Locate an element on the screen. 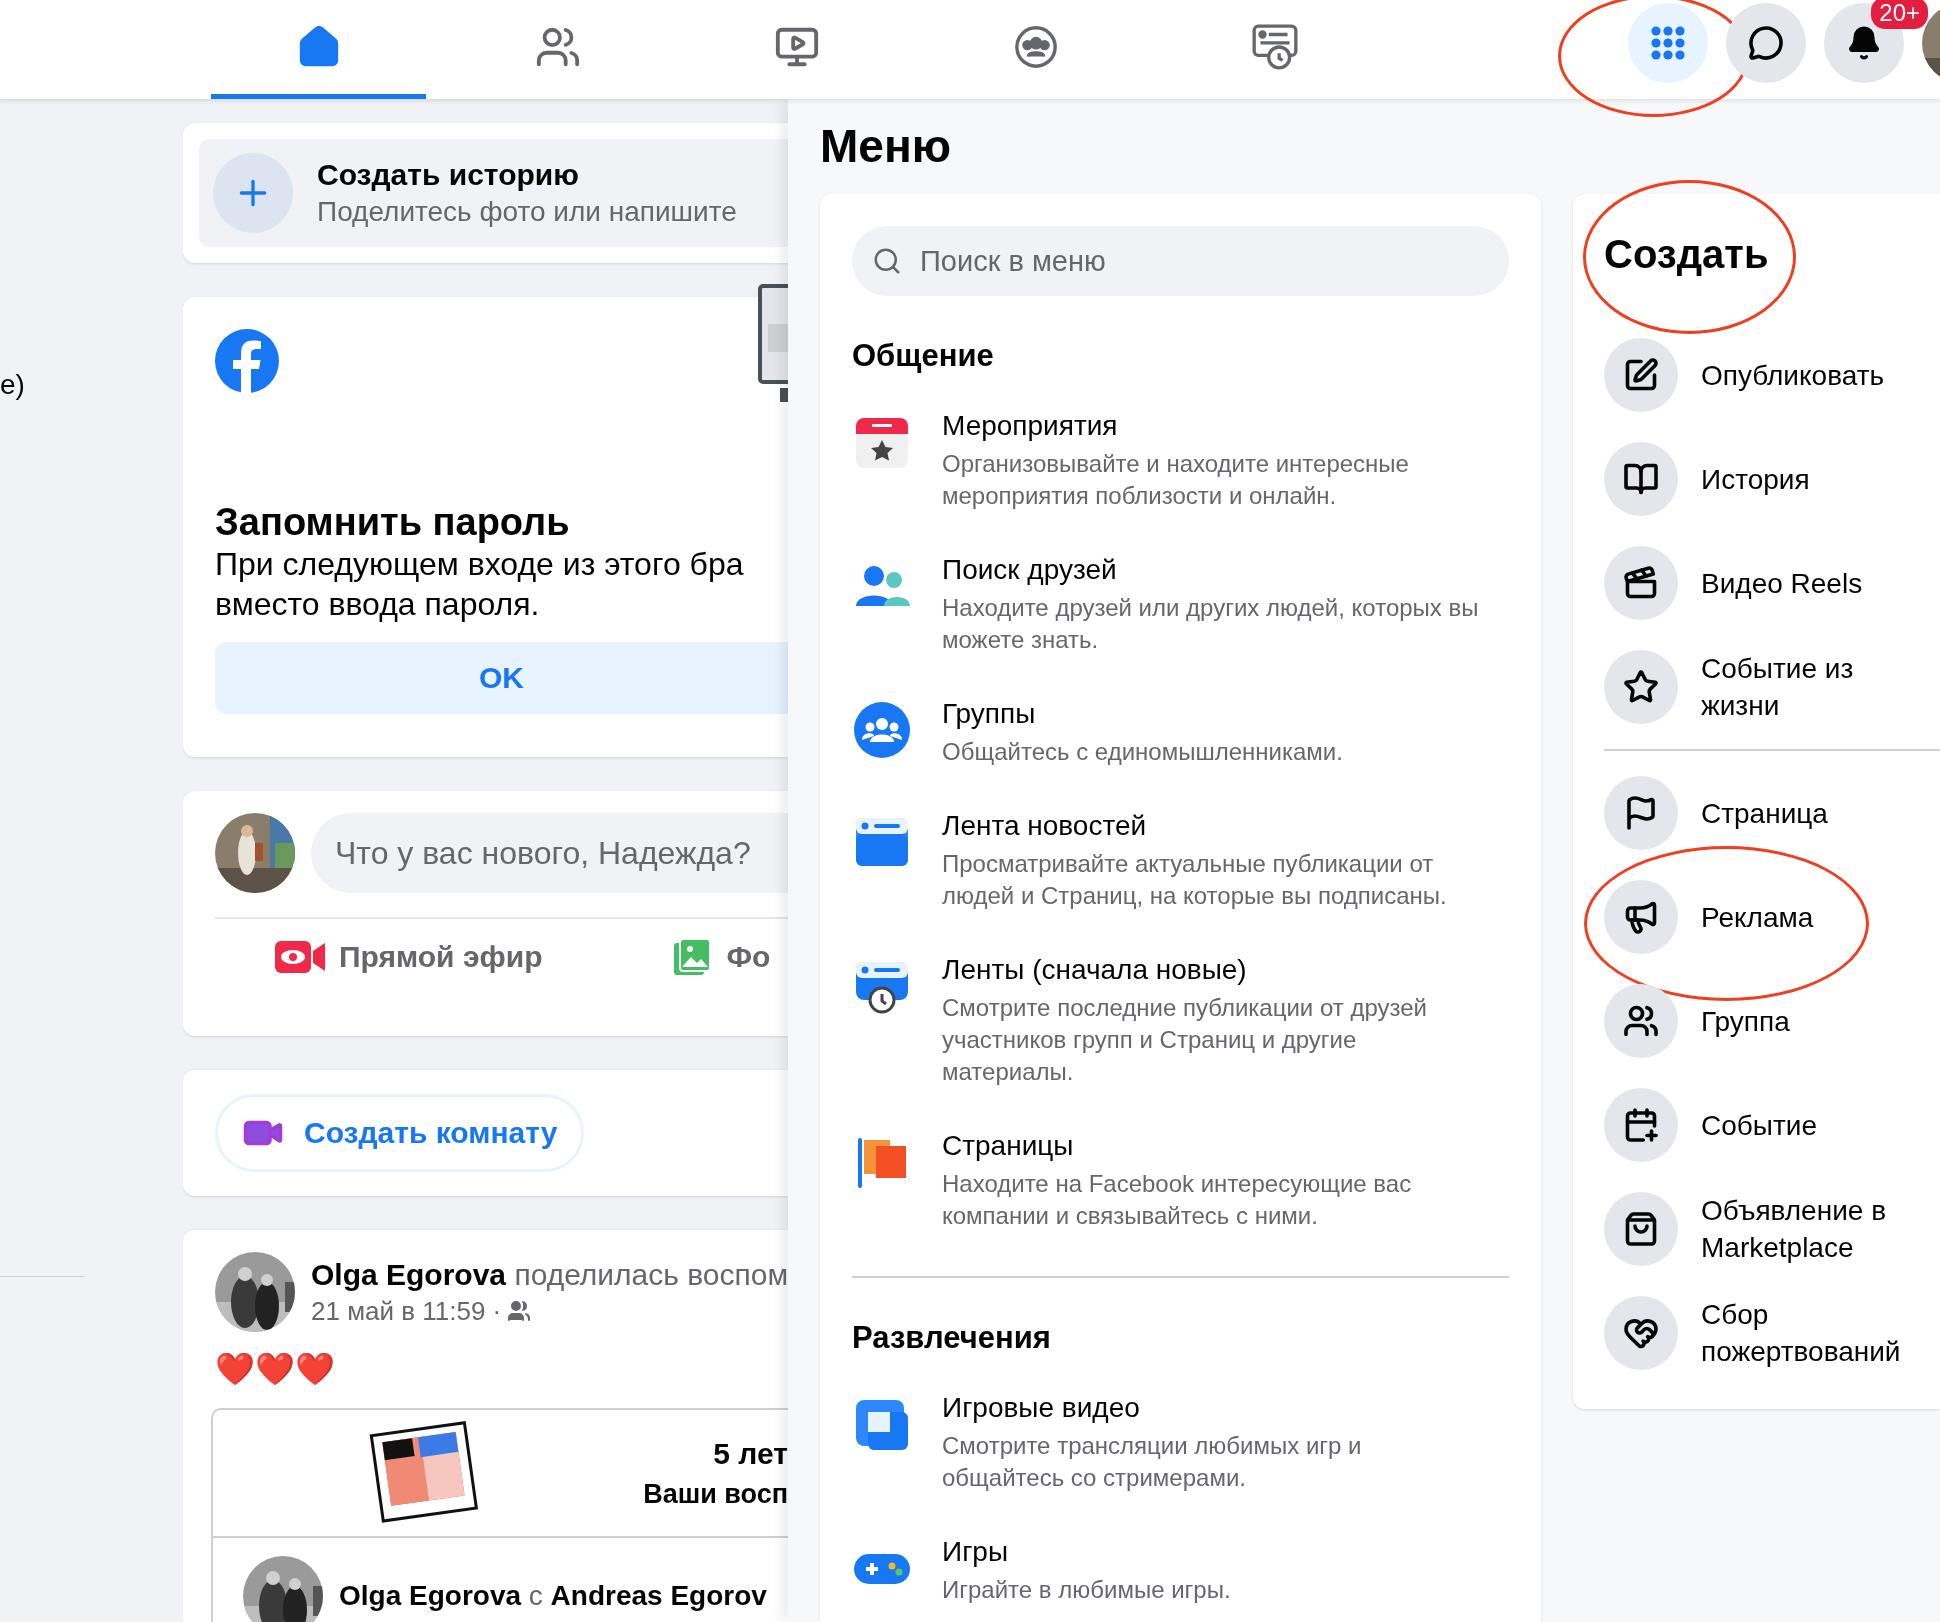 This screenshot has height=1622, width=1940. section-title: Развлечения is located at coordinates (952, 1338).